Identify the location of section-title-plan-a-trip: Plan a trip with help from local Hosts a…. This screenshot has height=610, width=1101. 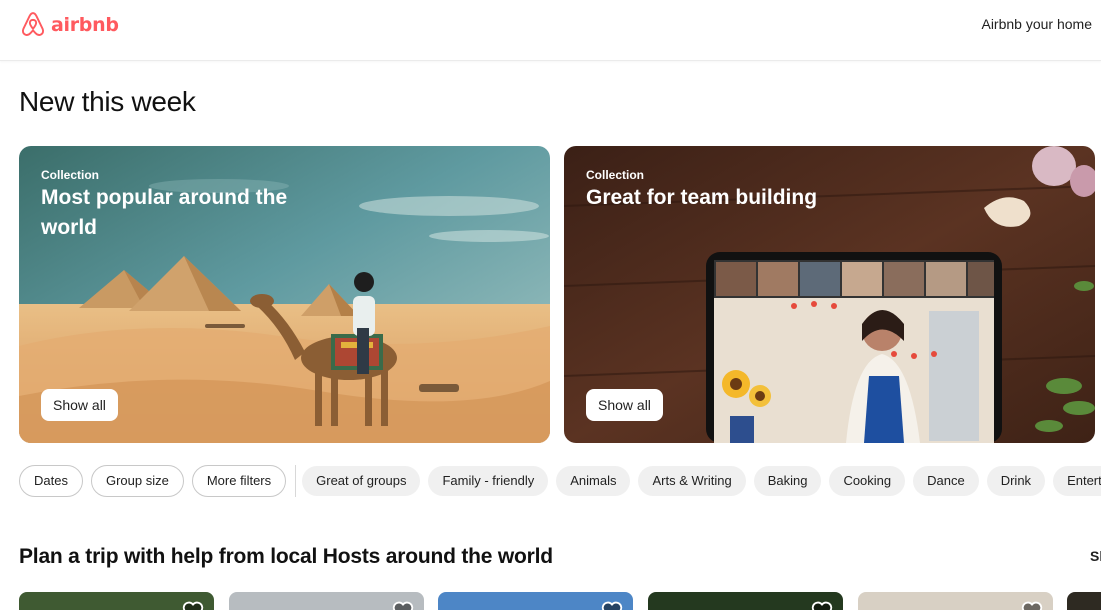
(286, 556).